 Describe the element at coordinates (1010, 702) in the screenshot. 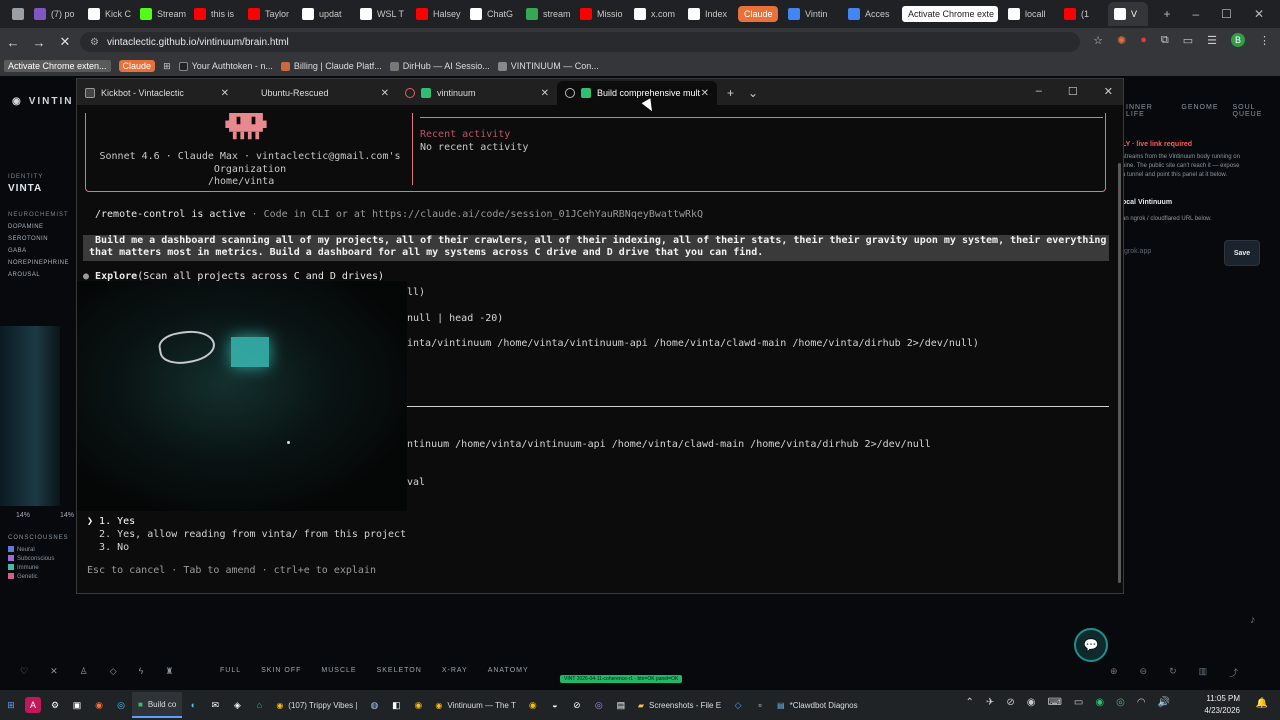

I see `tray-icon: ⊘` at that location.